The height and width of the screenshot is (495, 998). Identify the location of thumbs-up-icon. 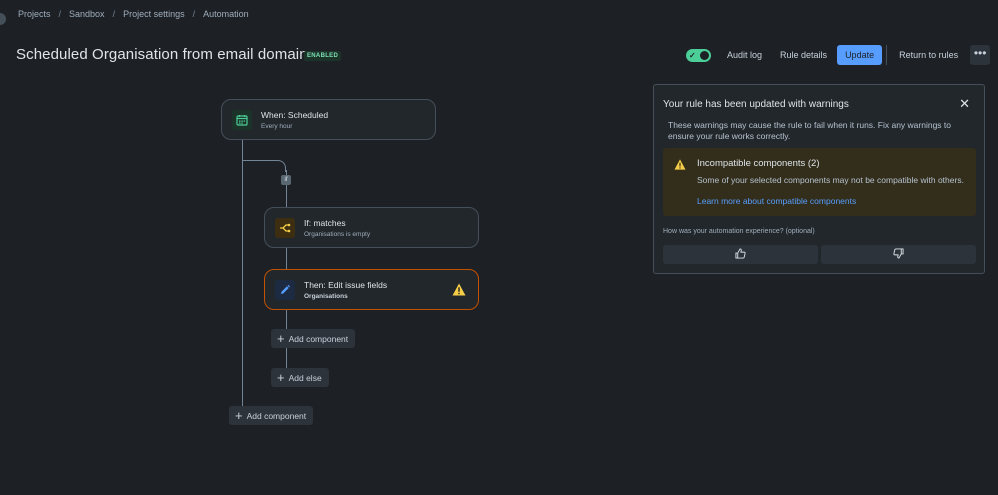
(740, 255).